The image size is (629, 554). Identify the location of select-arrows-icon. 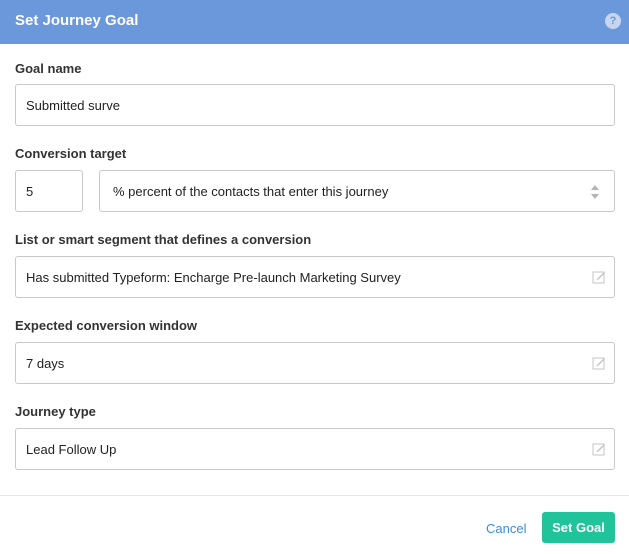
(595, 192).